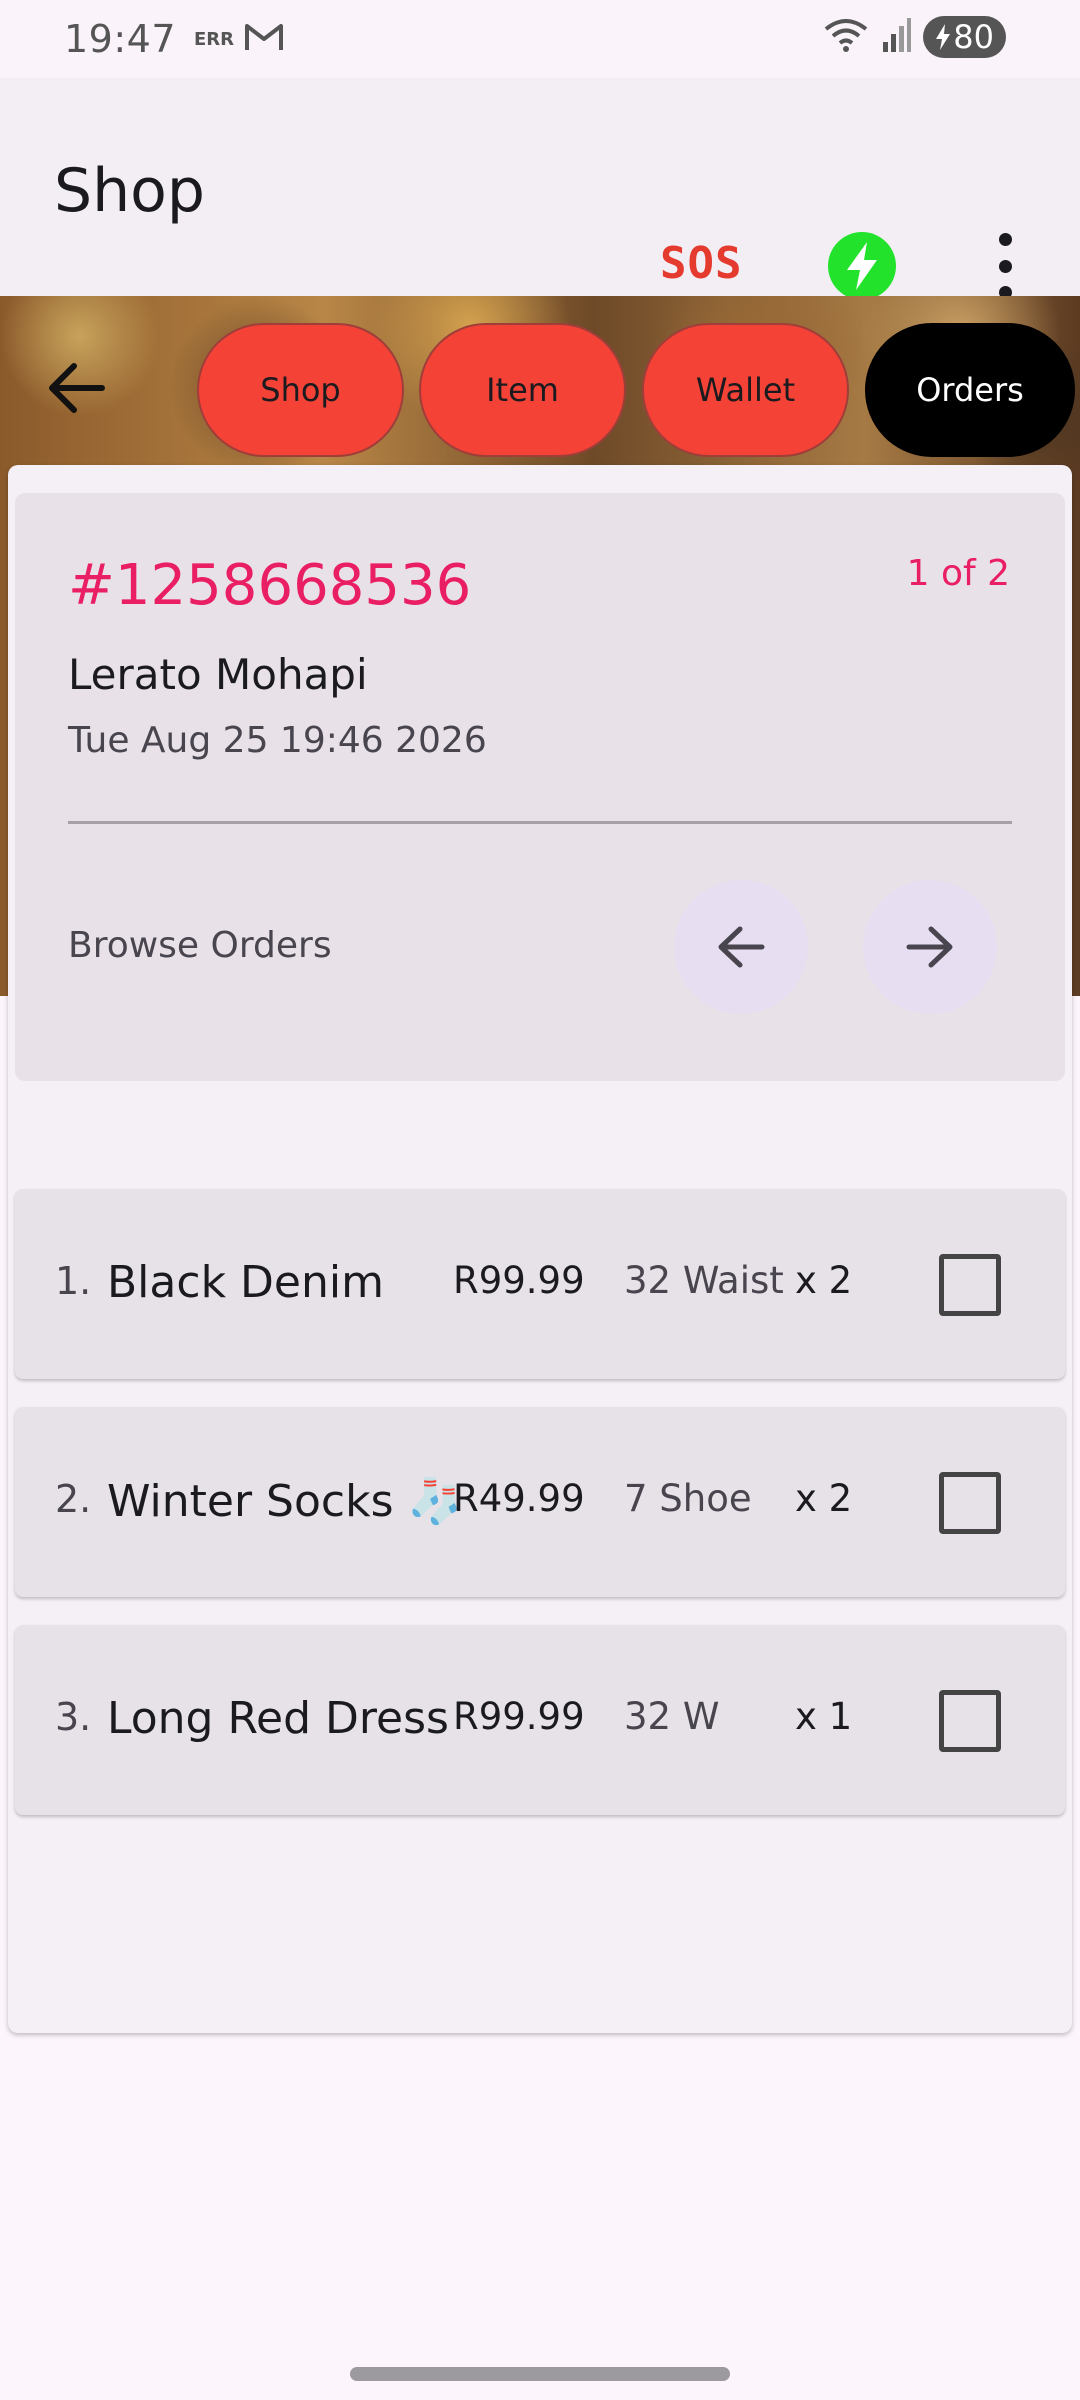 This screenshot has height=2400, width=1080. I want to click on lightning-bolt-icon, so click(862, 266).